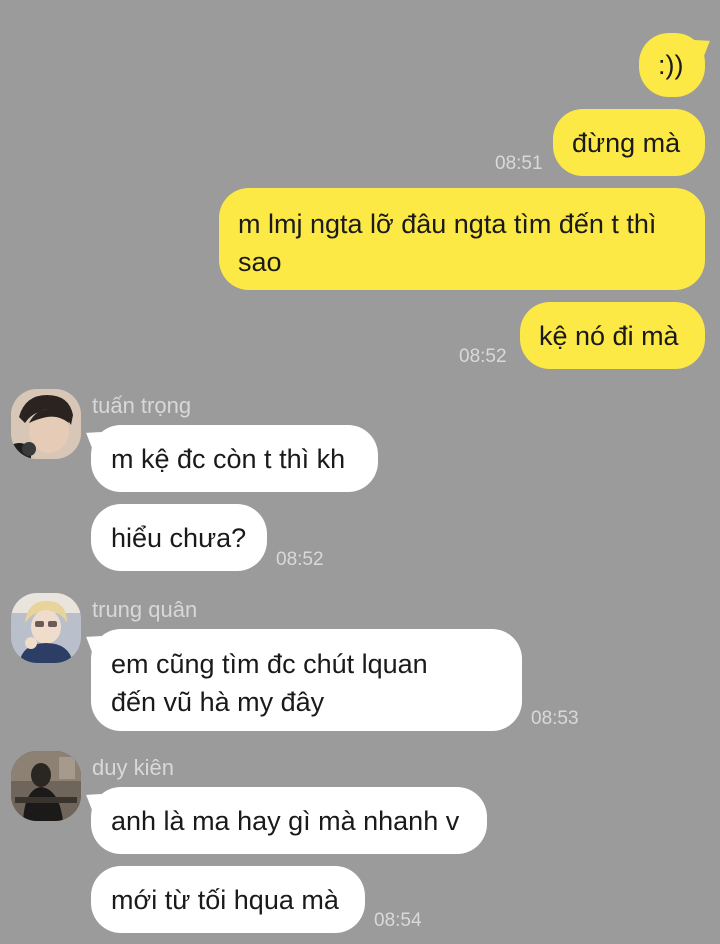  Describe the element at coordinates (228, 459) in the screenshot. I see `message-text: m kệ đc còn t thì kh` at that location.